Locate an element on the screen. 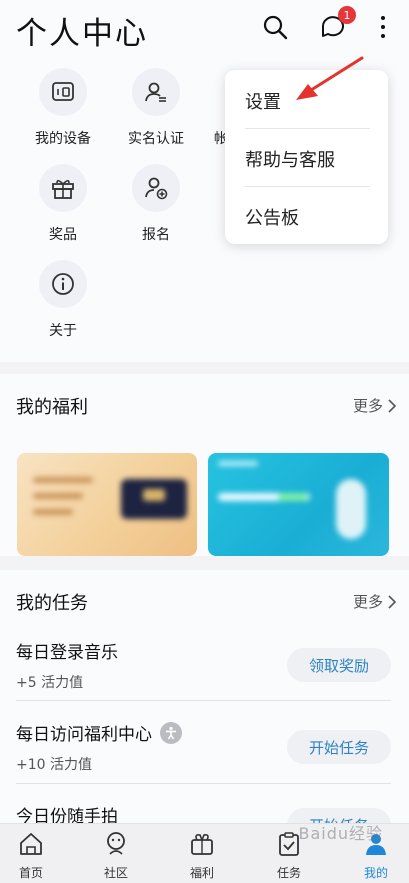 The image size is (409, 883). community-icon is located at coordinates (116, 843).